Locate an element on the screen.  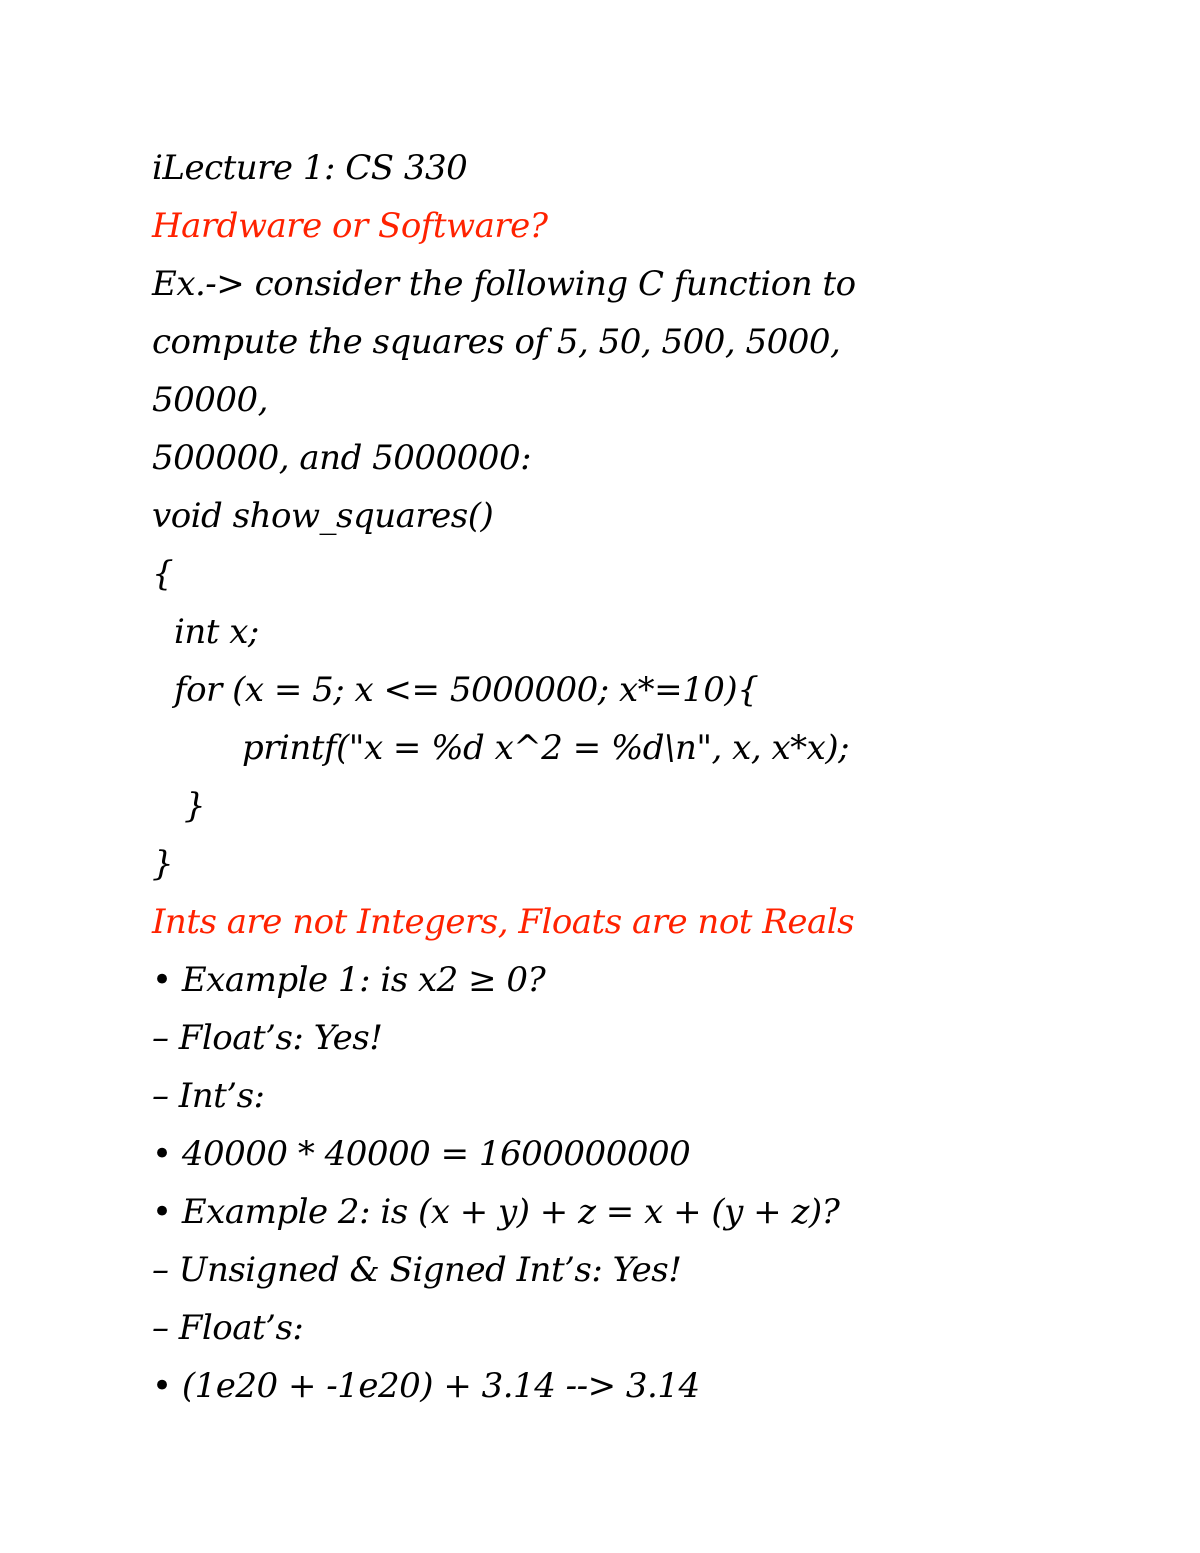
code-line-close-brace: } is located at coordinates (163, 864).